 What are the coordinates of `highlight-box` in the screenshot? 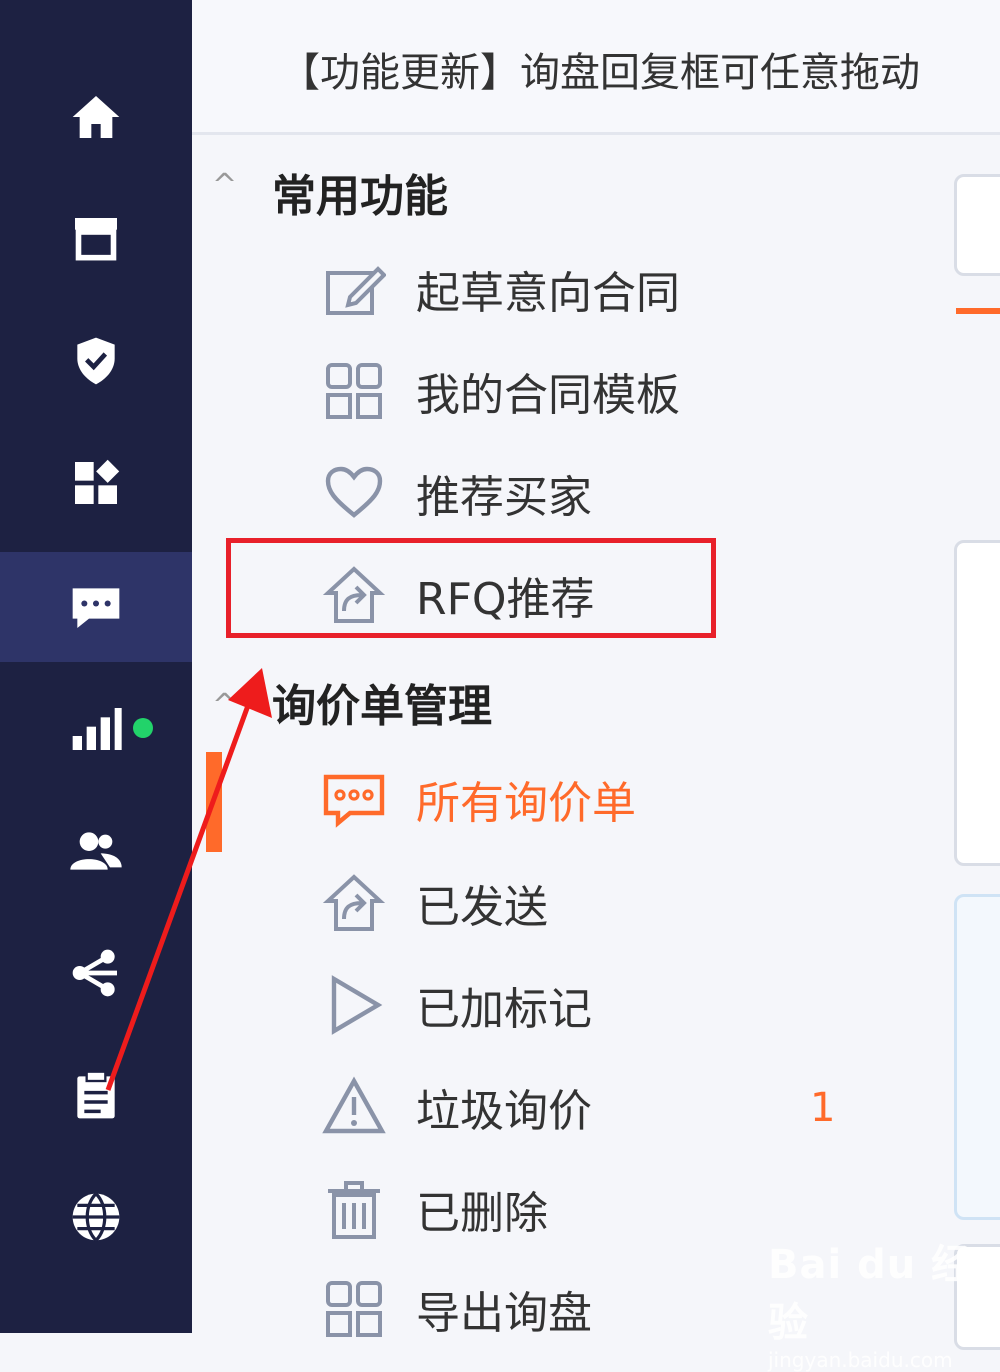 It's located at (471, 588).